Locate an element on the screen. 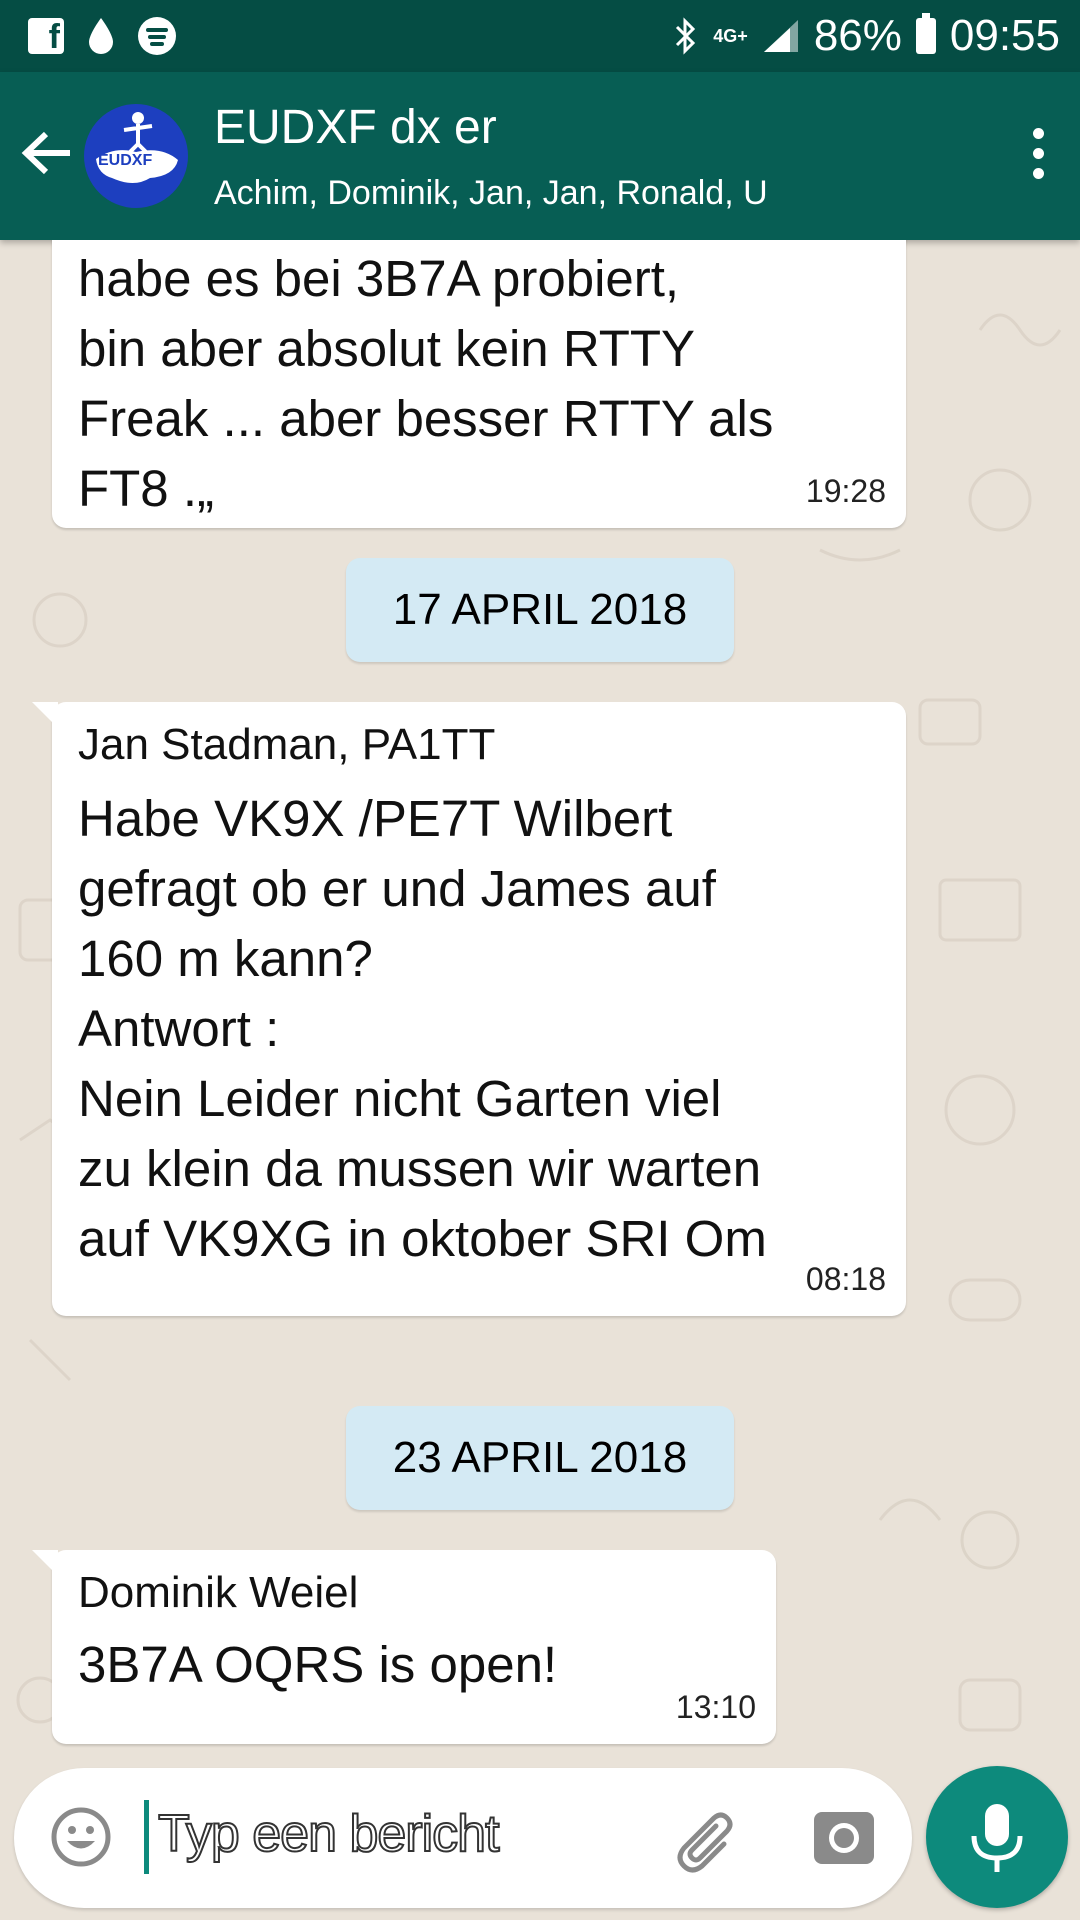 Image resolution: width=1080 pixels, height=1920 pixels. signal-icon is located at coordinates (781, 36).